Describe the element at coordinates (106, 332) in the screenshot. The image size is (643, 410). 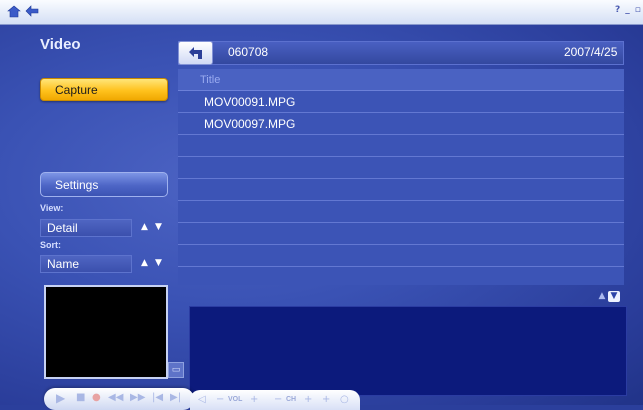
I see `video-preview` at that location.